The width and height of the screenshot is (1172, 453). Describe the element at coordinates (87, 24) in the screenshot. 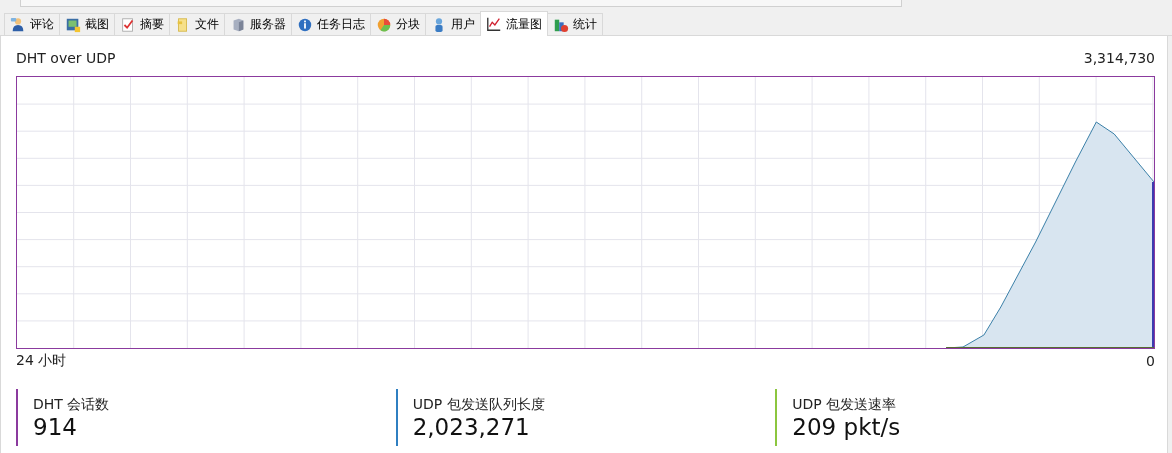

I see `tab: 截图` at that location.